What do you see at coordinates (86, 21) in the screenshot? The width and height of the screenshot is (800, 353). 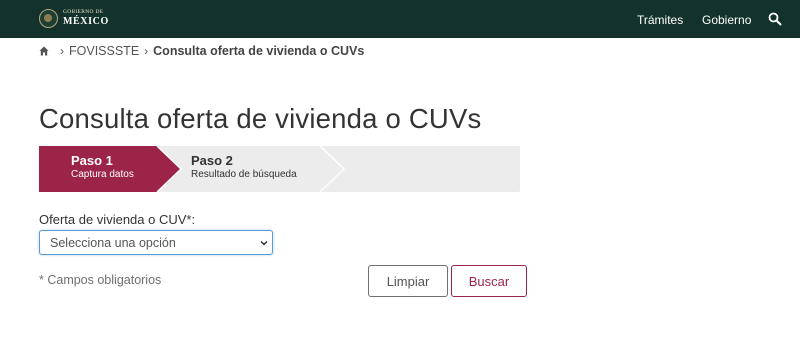 I see `logo-text-line2: MÉXICO` at bounding box center [86, 21].